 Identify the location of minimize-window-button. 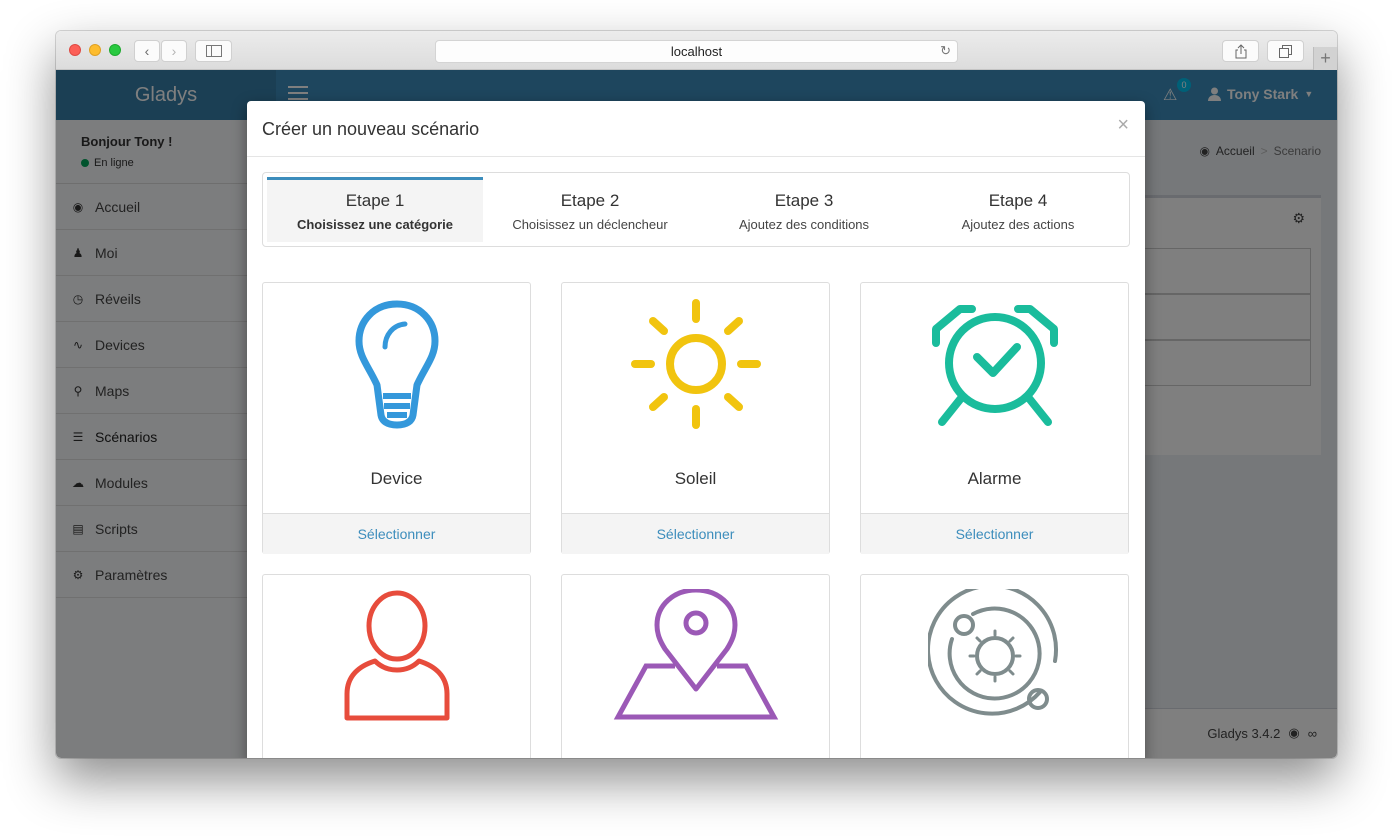
(95, 50).